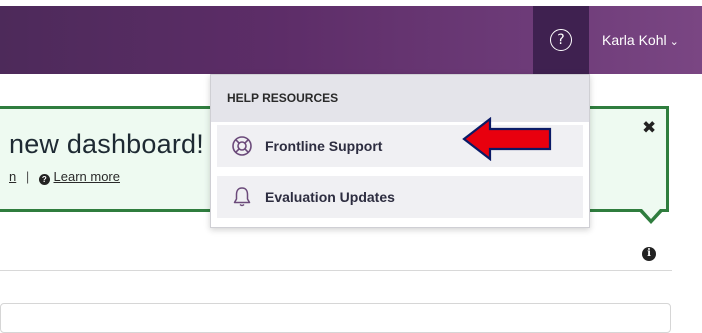  I want to click on dropdown-header: HELP RESOURCES, so click(400, 98).